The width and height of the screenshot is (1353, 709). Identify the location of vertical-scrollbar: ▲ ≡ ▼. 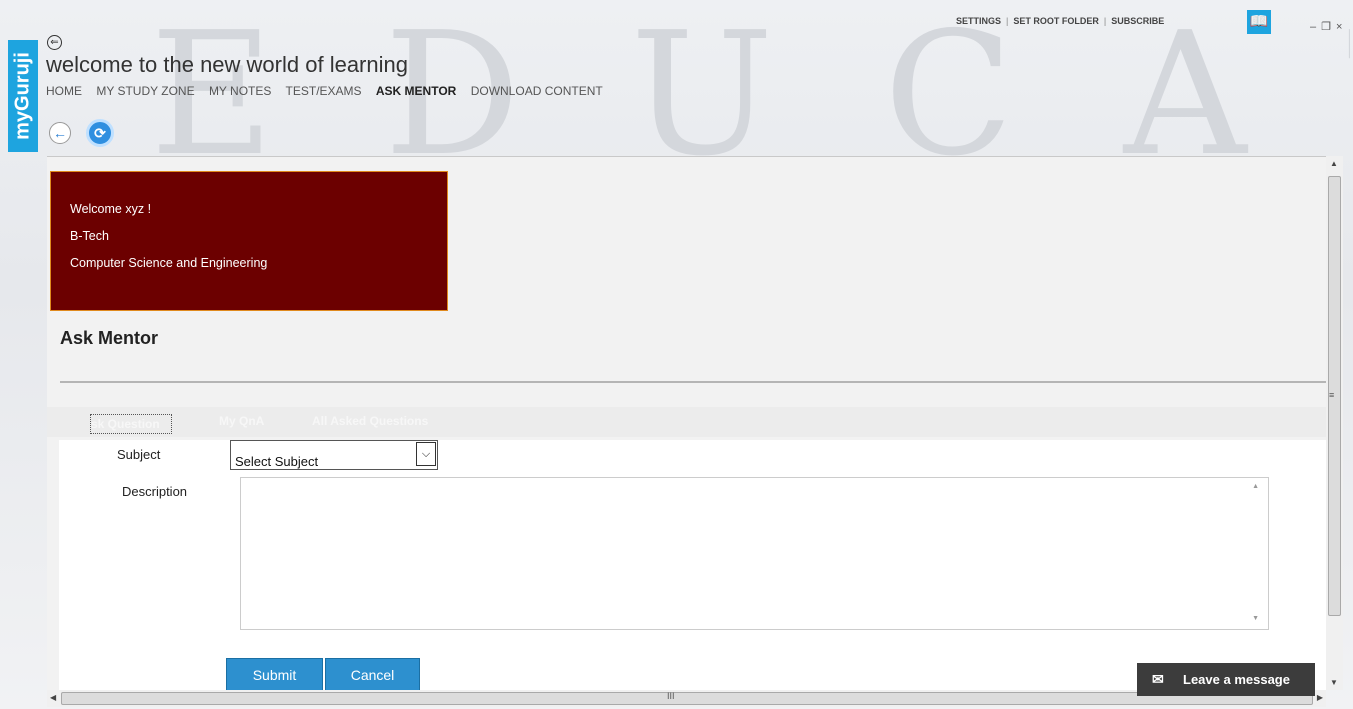
(1334, 423).